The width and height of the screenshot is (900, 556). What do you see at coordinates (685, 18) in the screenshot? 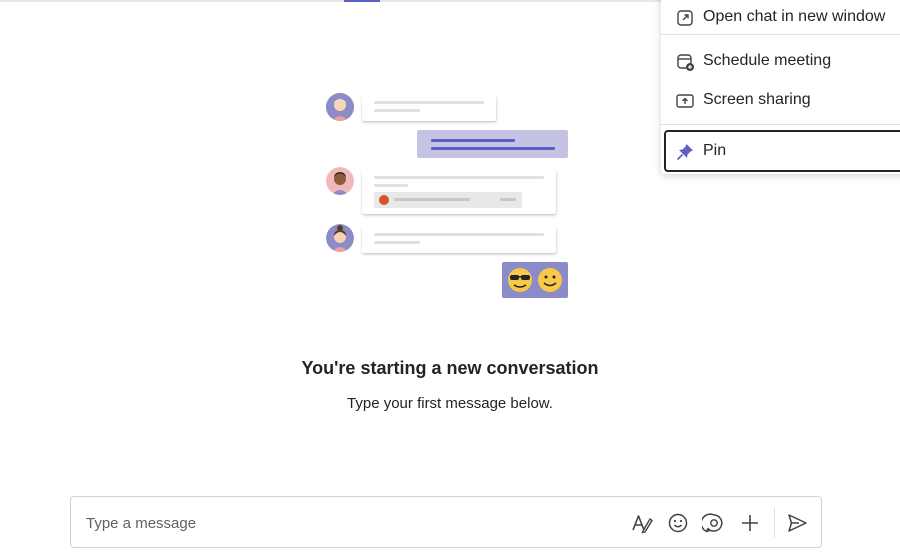
I see `open-in-new-window-icon` at bounding box center [685, 18].